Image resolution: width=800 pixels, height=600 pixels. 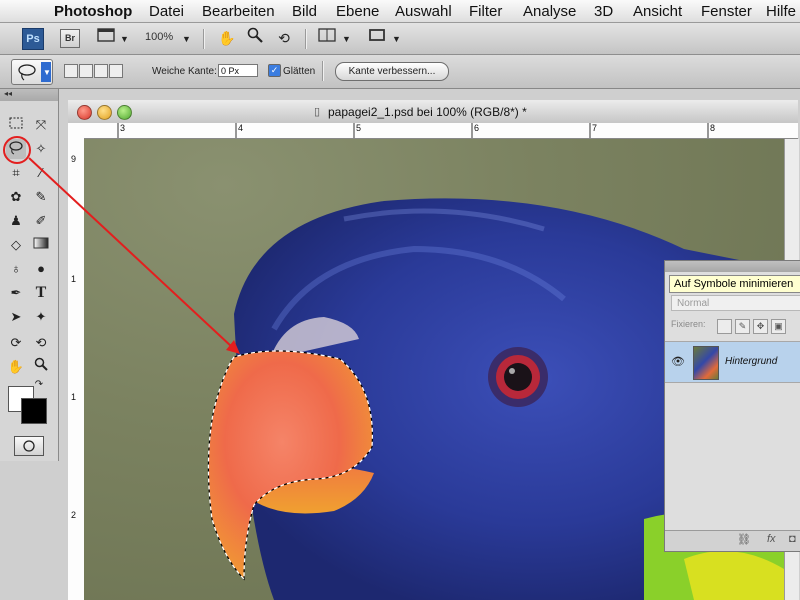 I want to click on lasso-tool-icon, so click(x=16, y=149).